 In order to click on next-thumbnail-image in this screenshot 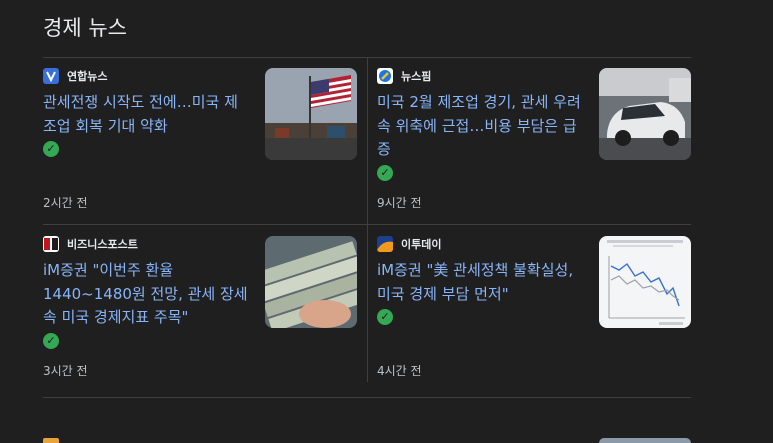, I will do `click(645, 440)`.